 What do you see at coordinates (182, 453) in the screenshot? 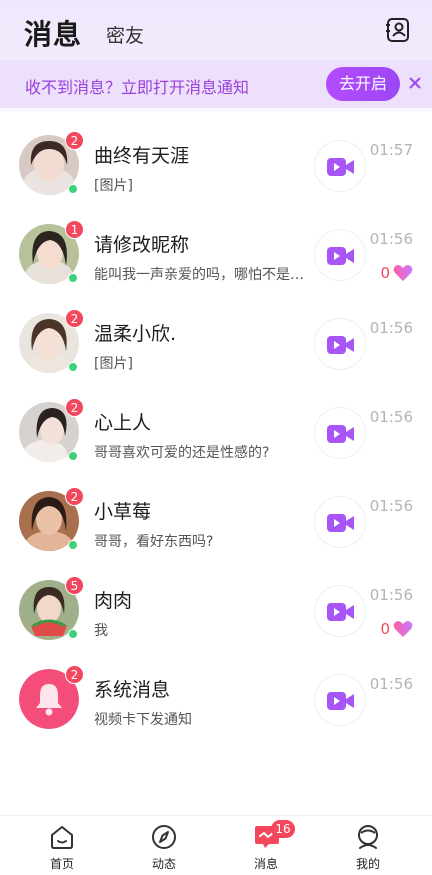
I see `message-preview: 哥哥喜欢可爱的还是性感的?` at bounding box center [182, 453].